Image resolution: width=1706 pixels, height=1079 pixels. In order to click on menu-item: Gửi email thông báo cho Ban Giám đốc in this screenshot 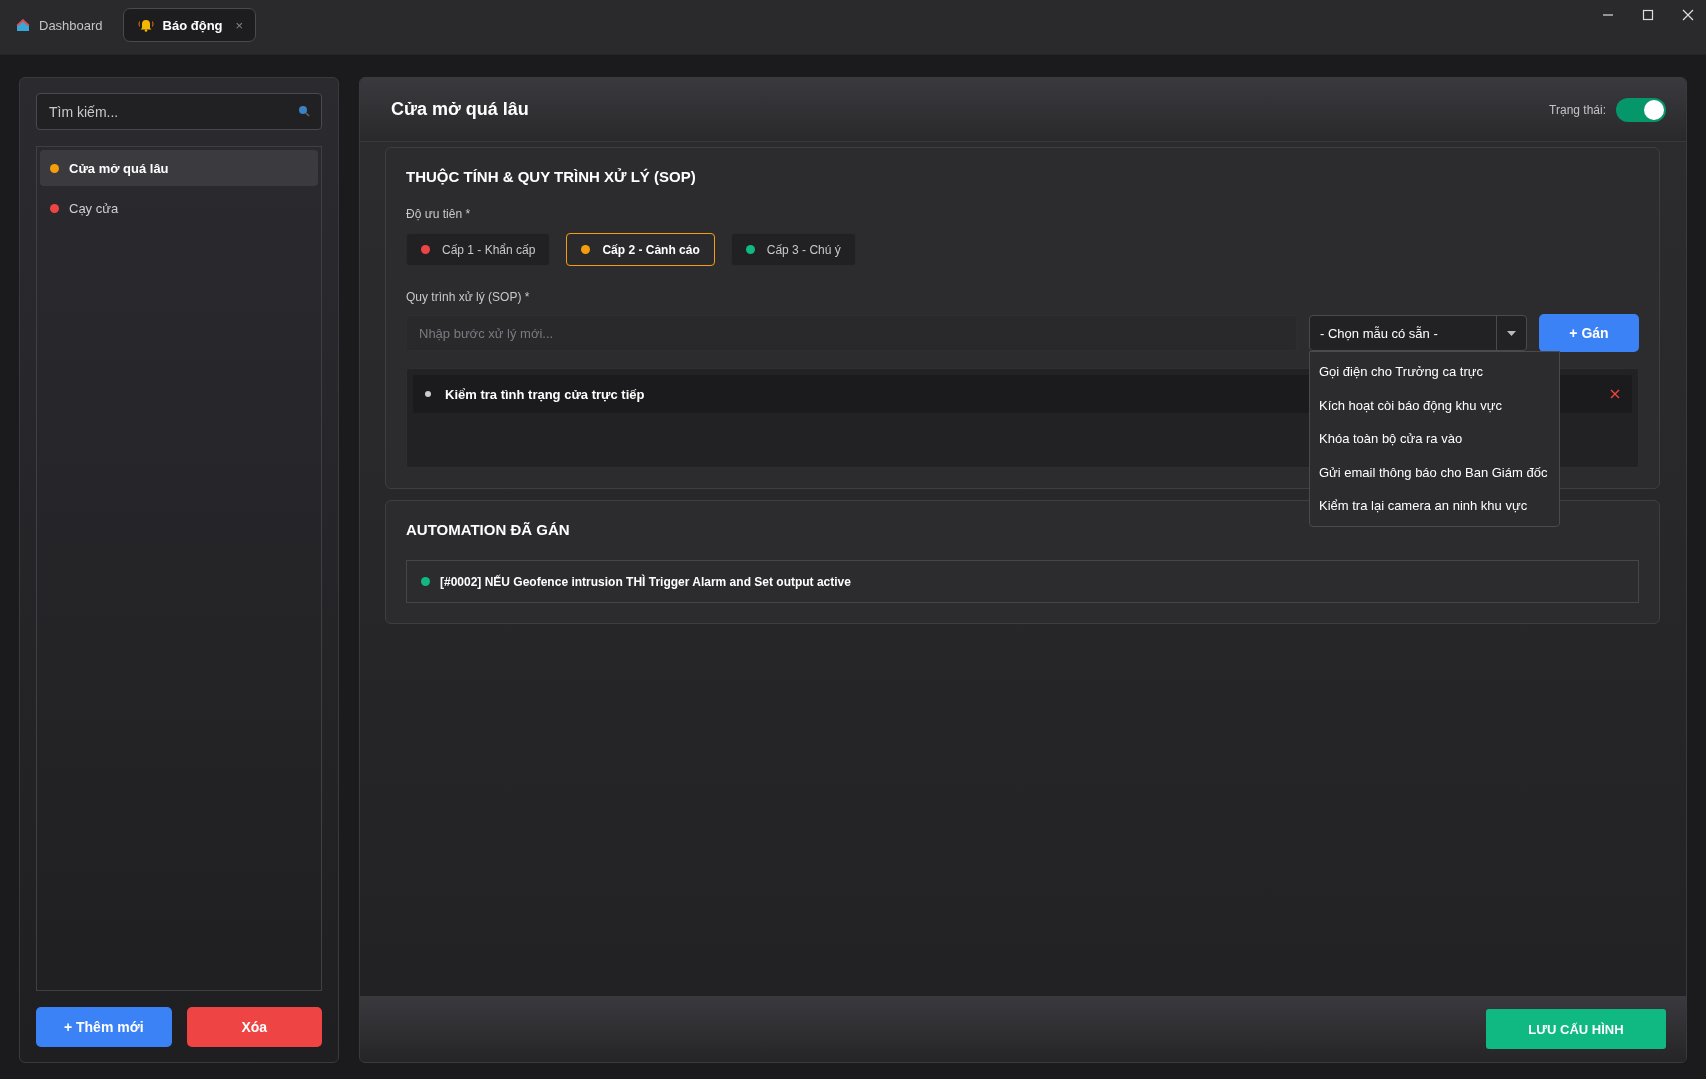, I will do `click(1434, 472)`.